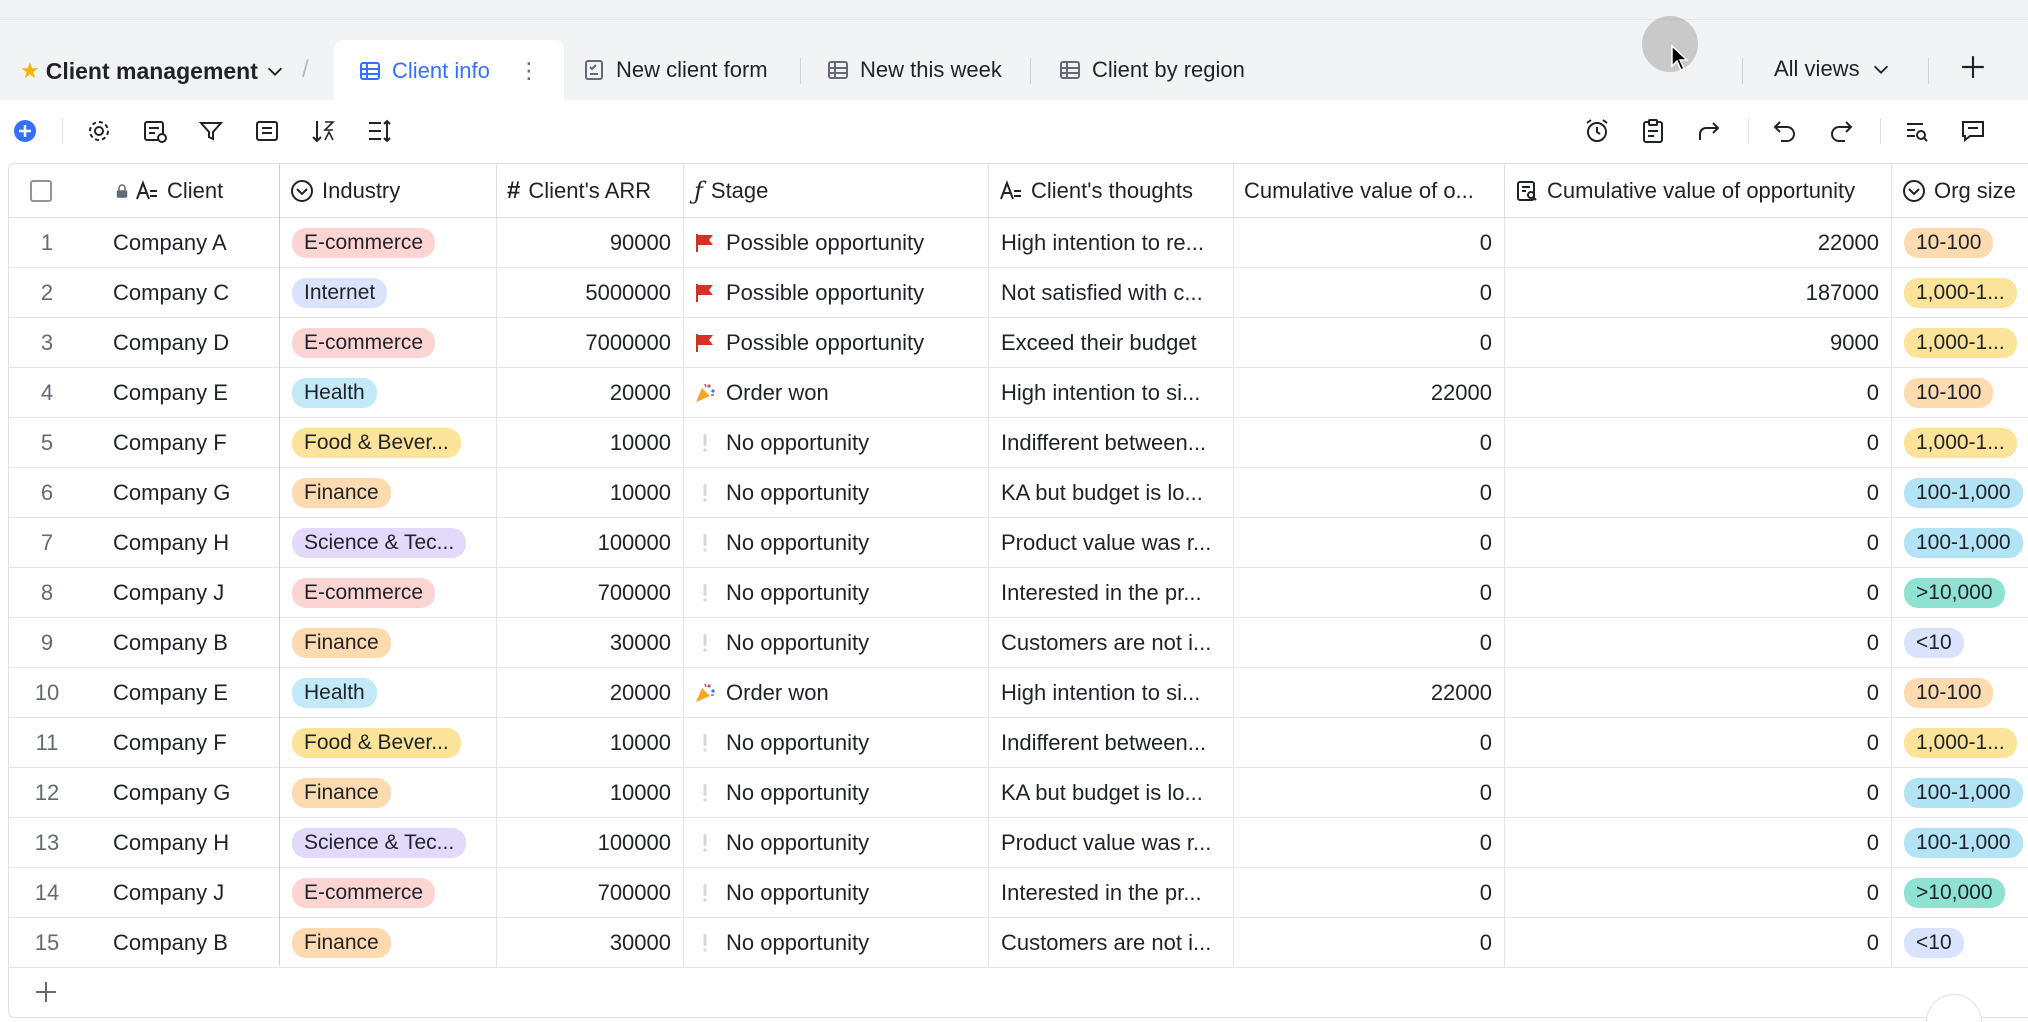 The height and width of the screenshot is (1022, 2028). I want to click on star-icon: ★, so click(30, 71).